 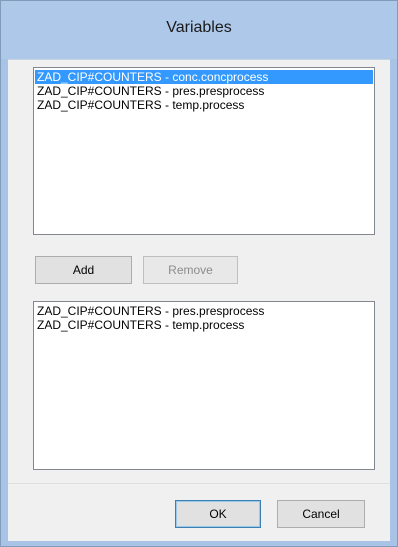 I want to click on list-item: ZAD_CIP#COUNTERS - conc.concprocess, so click(x=204, y=77).